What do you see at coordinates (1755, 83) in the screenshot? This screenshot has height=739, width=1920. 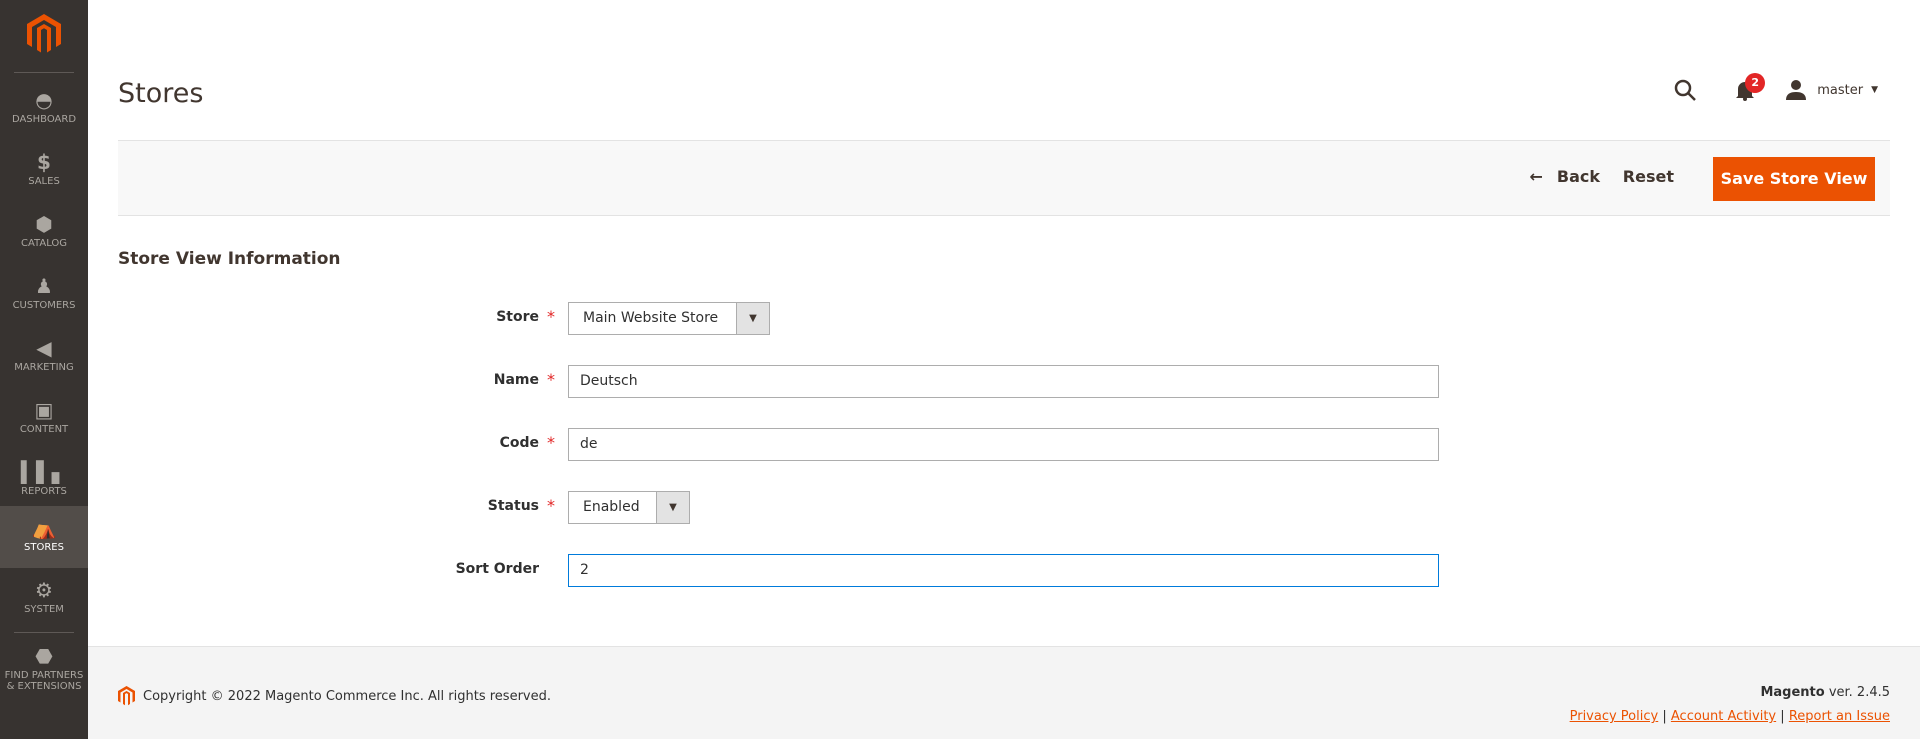 I see `notification-count-badge: 2` at bounding box center [1755, 83].